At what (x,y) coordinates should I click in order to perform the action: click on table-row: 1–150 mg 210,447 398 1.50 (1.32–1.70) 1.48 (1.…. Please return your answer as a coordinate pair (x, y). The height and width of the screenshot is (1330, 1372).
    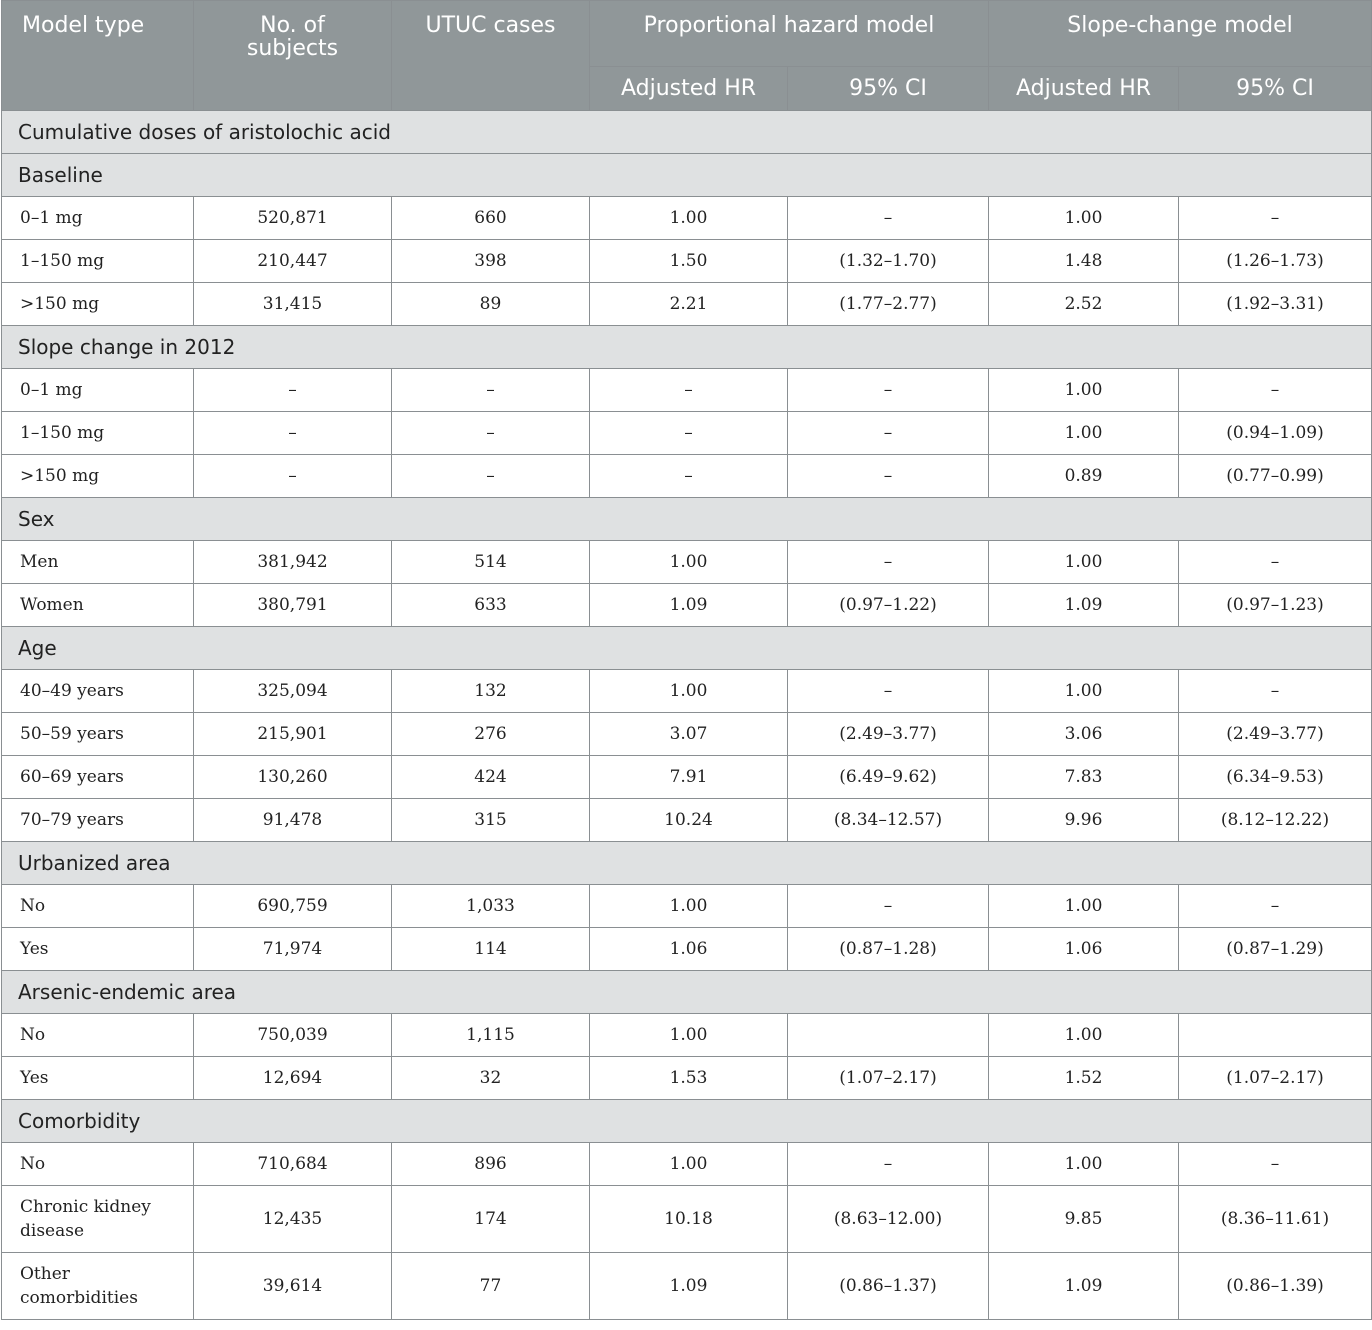
    Looking at the image, I should click on (686, 261).